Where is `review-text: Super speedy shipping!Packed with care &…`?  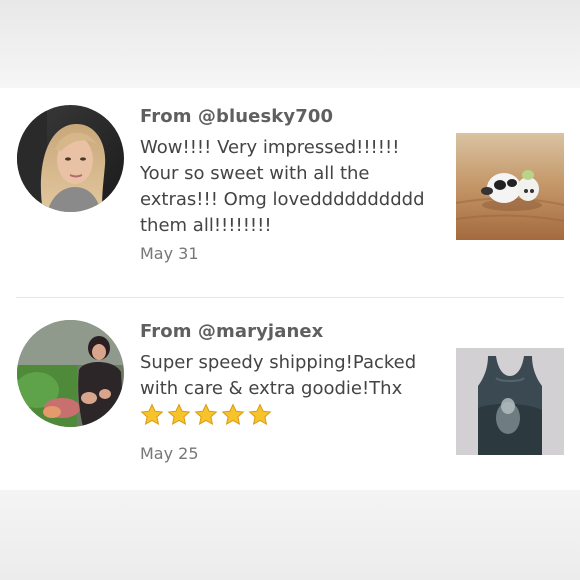 review-text: Super speedy shipping!Packed with care &… is located at coordinates (278, 375).